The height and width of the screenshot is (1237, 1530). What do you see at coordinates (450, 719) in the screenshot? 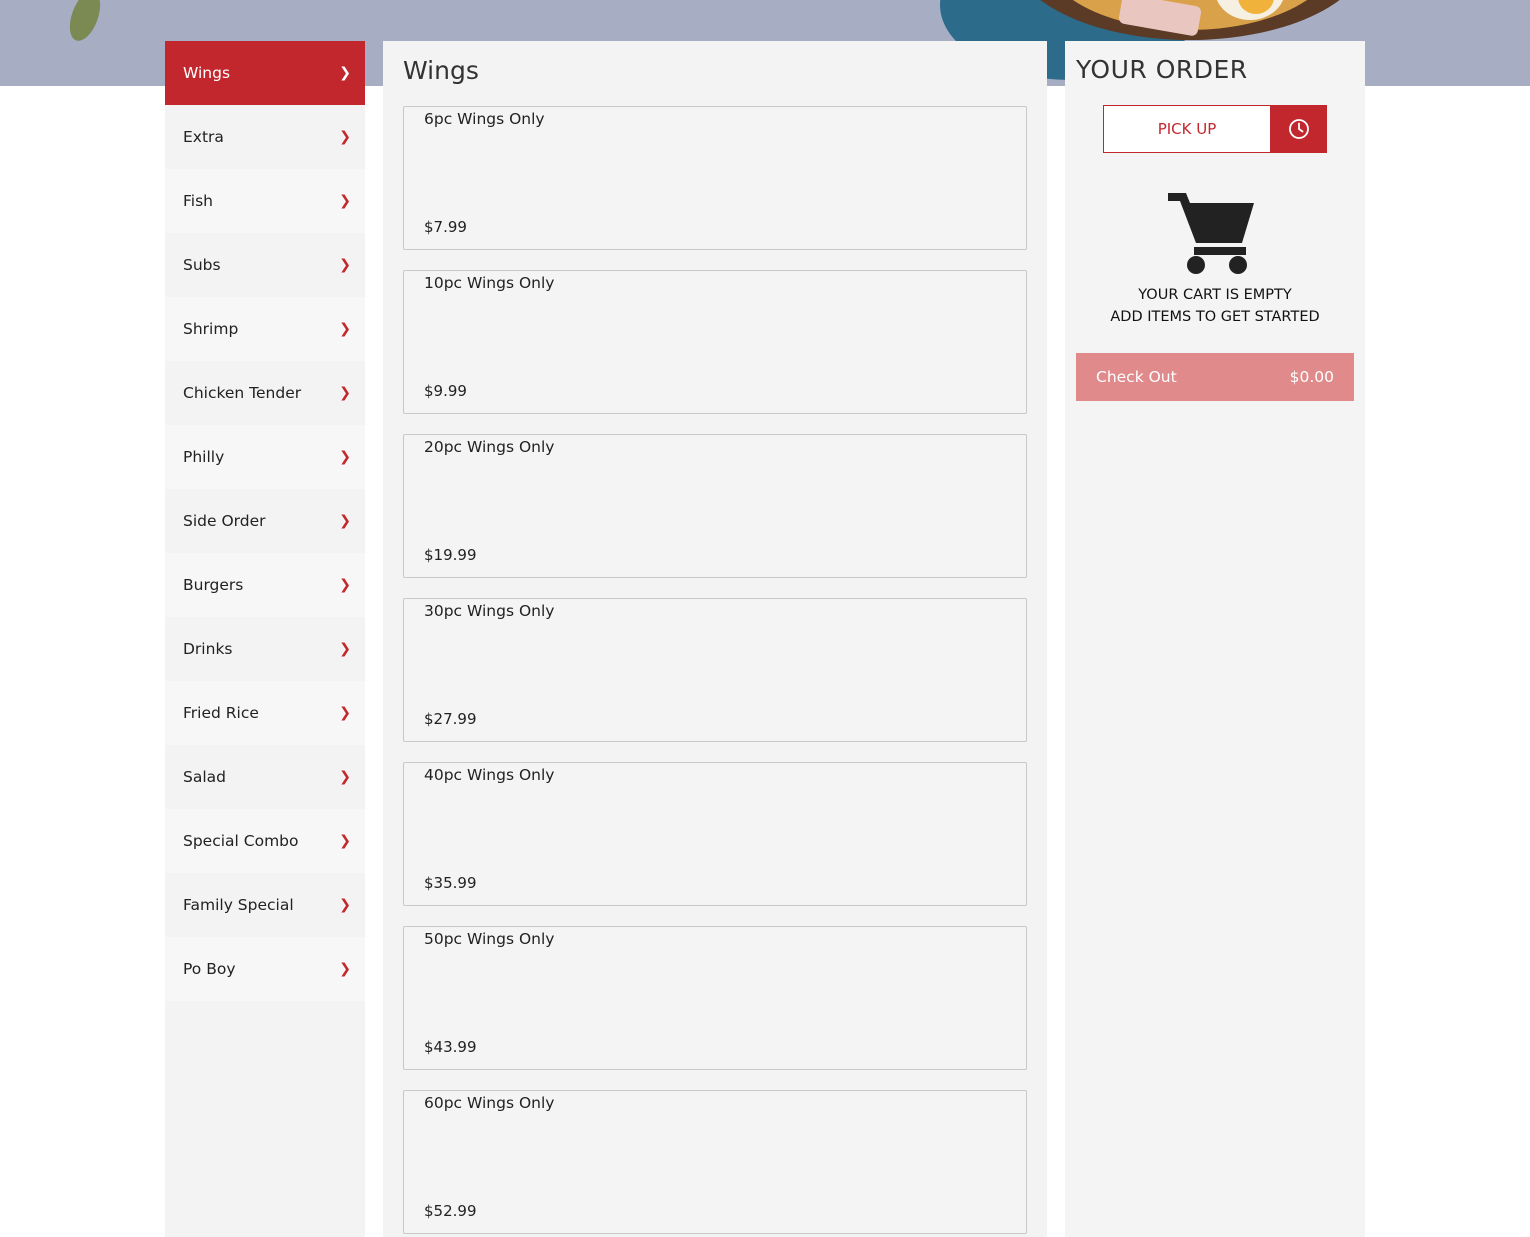
I see `menu-item-price: $27.99` at bounding box center [450, 719].